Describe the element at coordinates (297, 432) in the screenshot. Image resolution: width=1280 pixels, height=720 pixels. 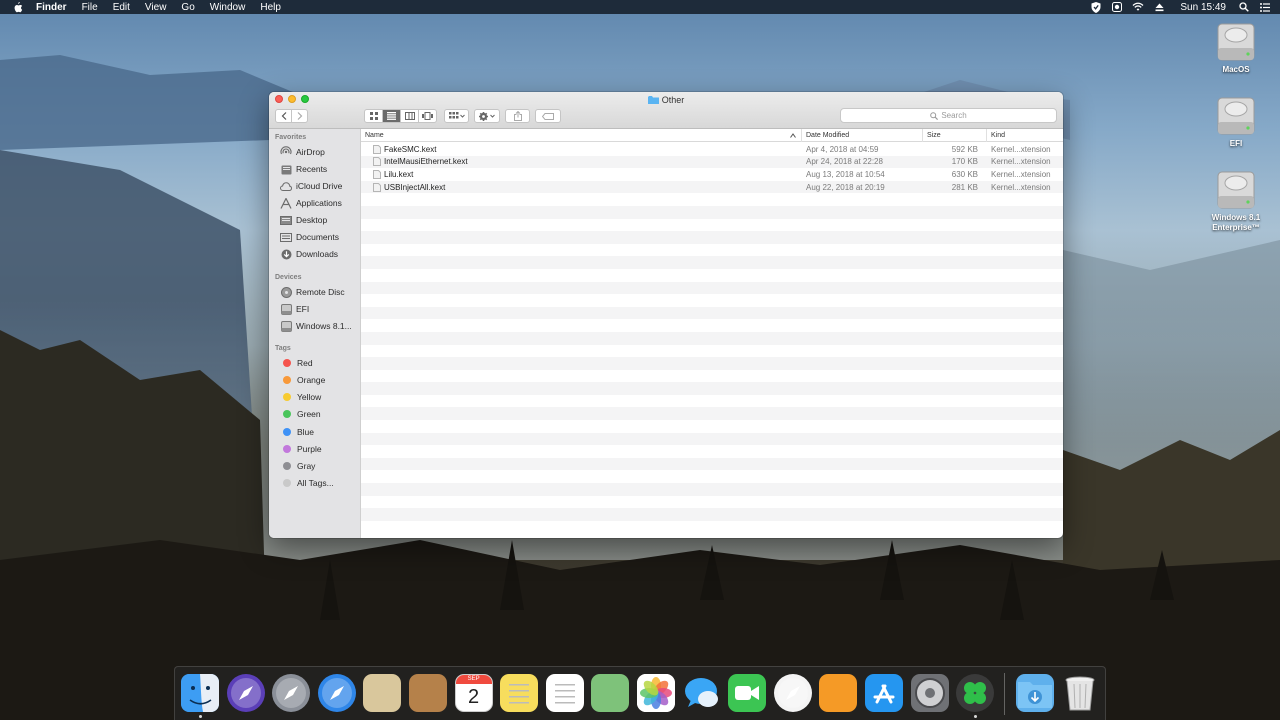
I see `sidebar-tag-blue: Blue` at that location.